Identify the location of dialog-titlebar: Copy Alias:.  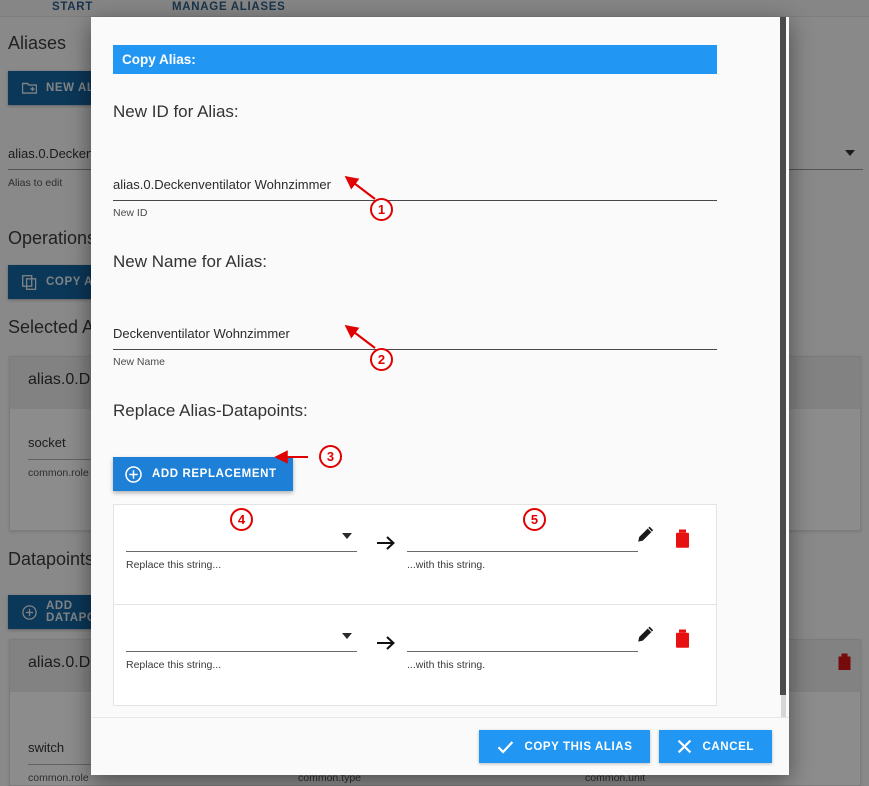
(415, 59).